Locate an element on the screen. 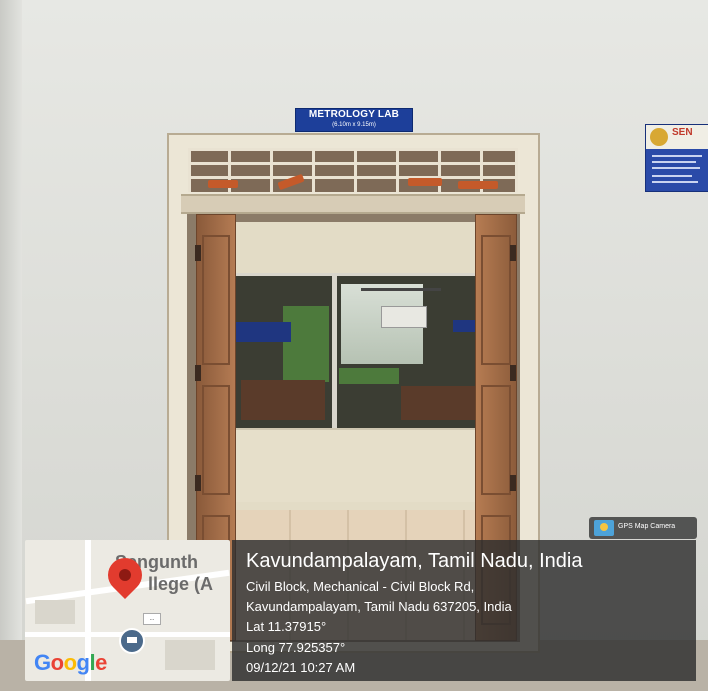  door-lintel is located at coordinates (353, 204).